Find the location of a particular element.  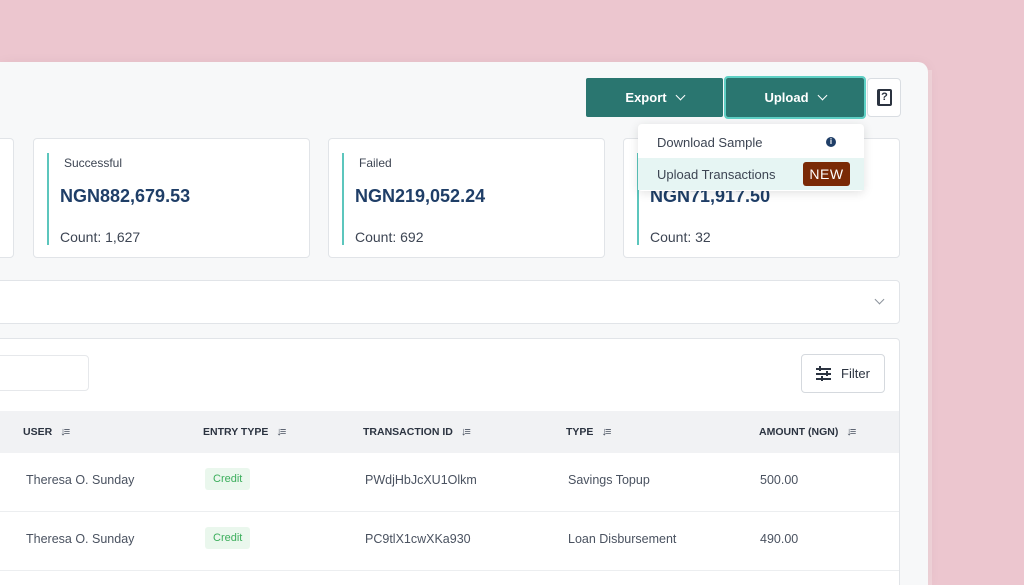

summary-card-failed: Failed NGN219,052.24 Count: 692 is located at coordinates (466, 198).